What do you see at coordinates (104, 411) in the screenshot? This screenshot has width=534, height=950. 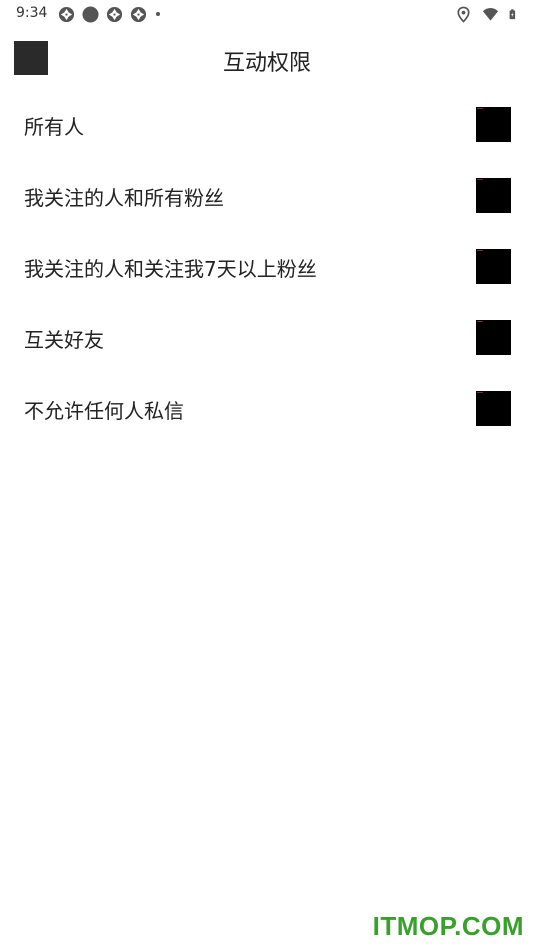 I see `option-label: 不允许任何人私信` at bounding box center [104, 411].